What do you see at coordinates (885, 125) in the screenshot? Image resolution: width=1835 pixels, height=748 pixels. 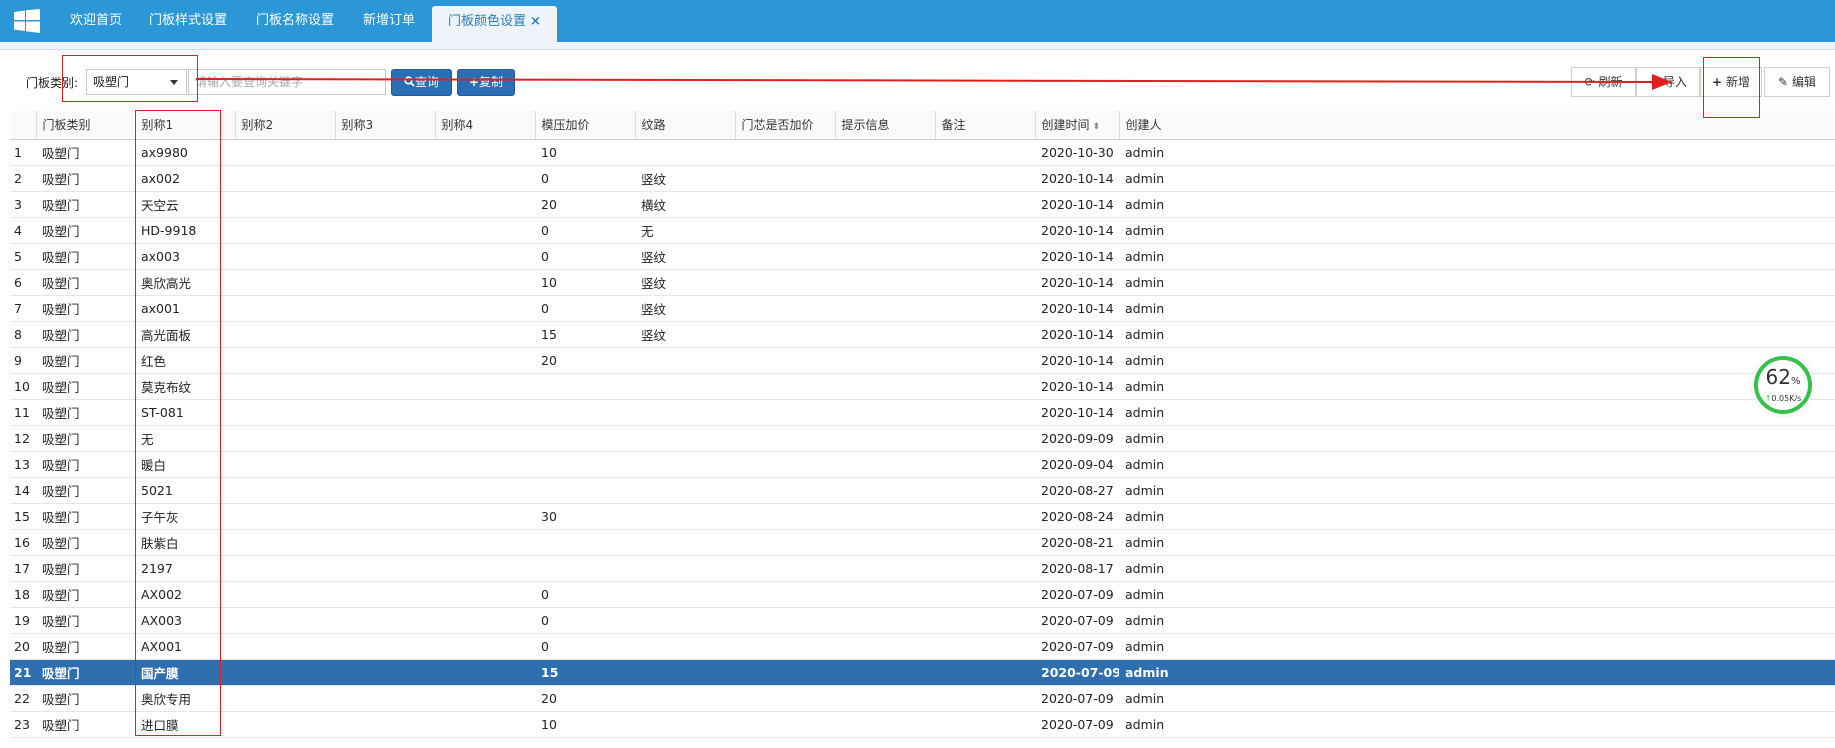 I see `column-header: 提示信息` at bounding box center [885, 125].